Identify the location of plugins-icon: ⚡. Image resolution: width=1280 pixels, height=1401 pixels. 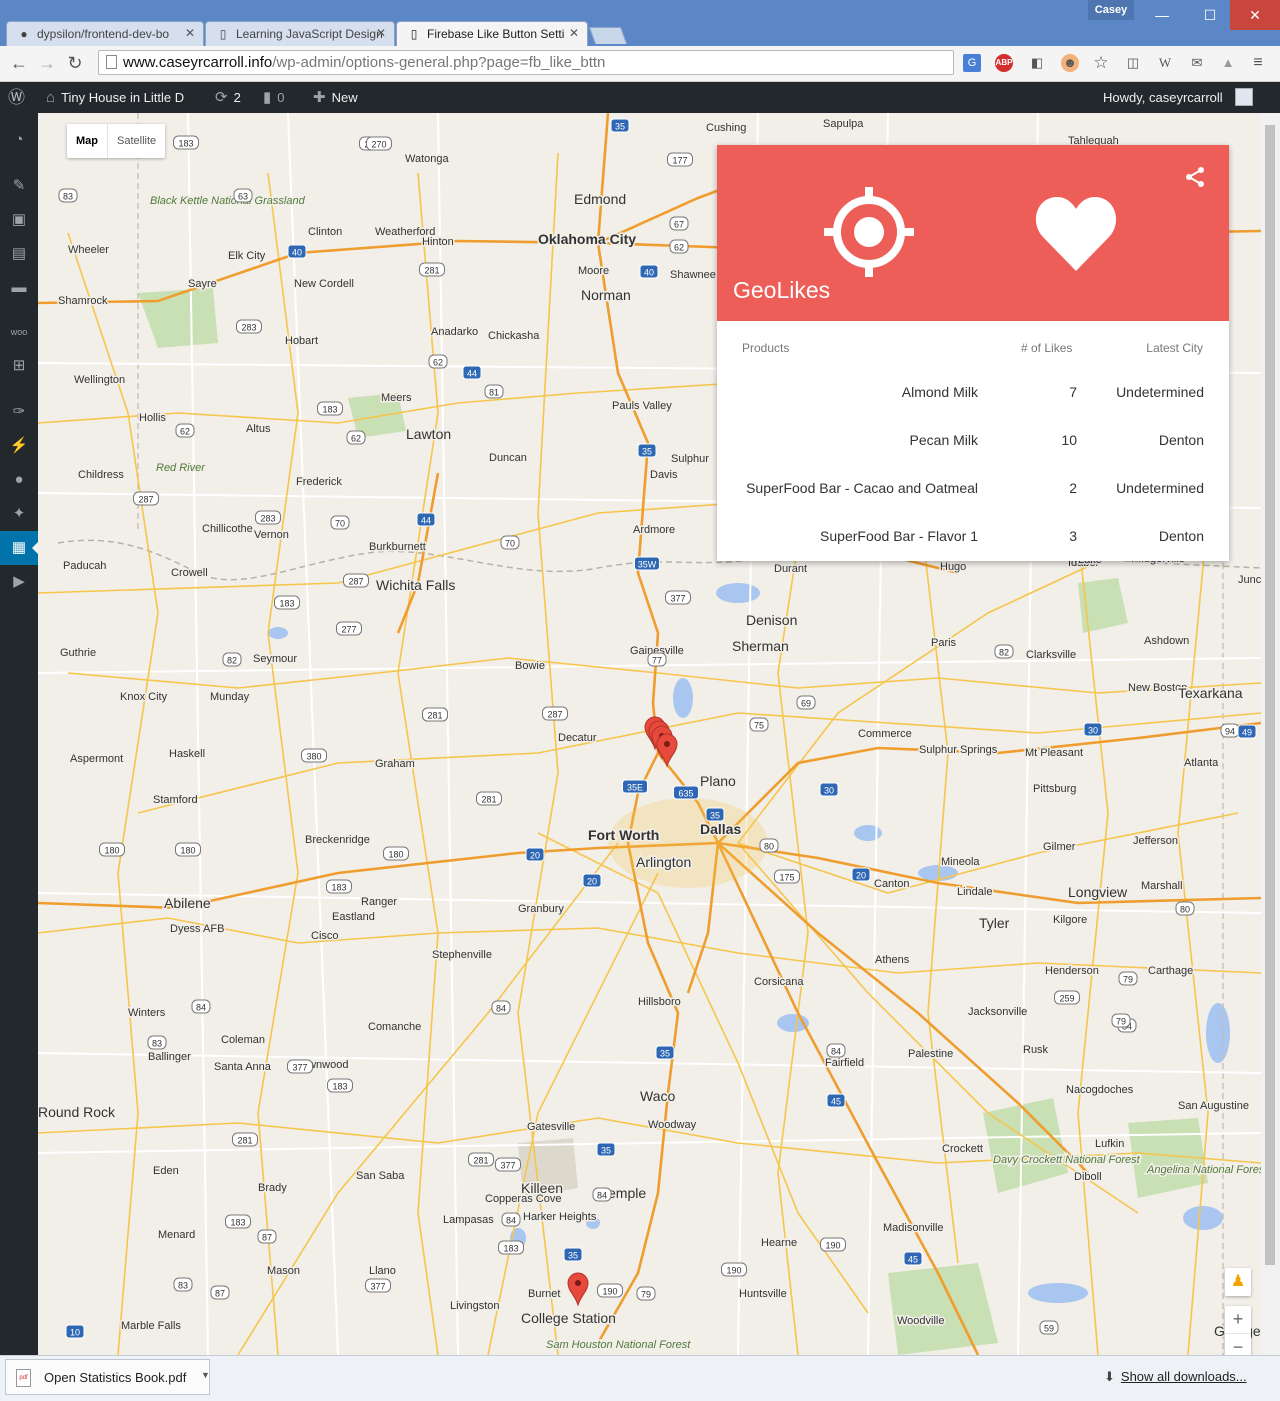
(19, 446).